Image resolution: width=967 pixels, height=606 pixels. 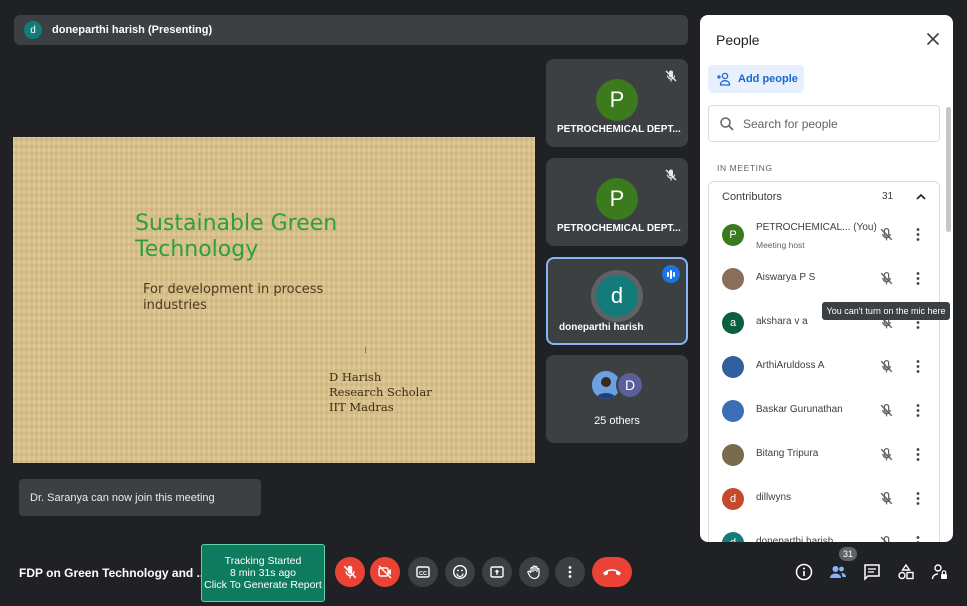 What do you see at coordinates (780, 245) in the screenshot?
I see `participant-role: Meeting host` at bounding box center [780, 245].